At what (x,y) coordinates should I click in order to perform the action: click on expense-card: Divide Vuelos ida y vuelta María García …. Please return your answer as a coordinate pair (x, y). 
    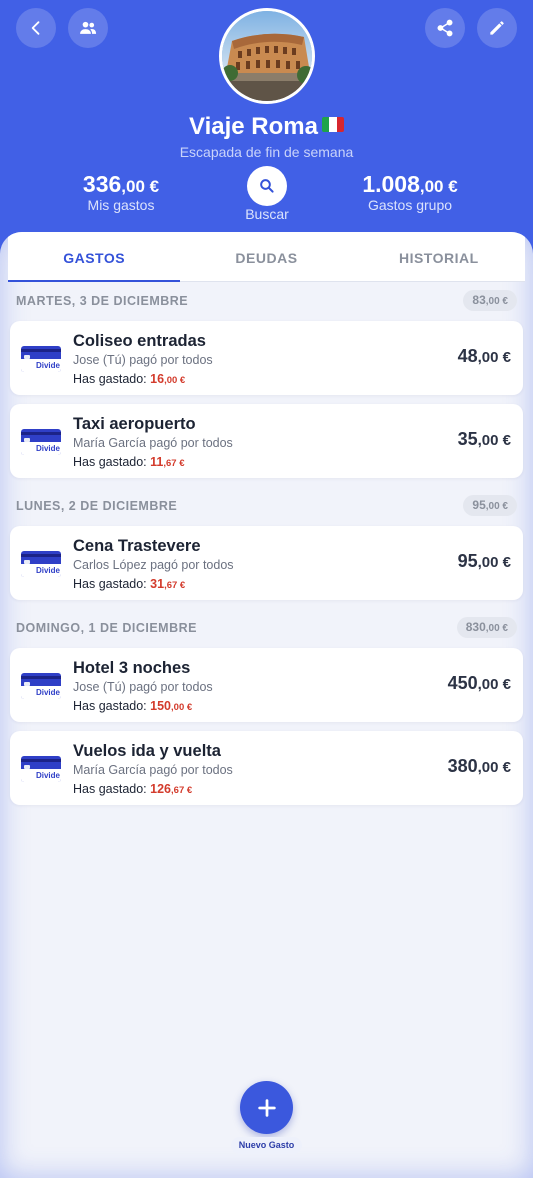
    Looking at the image, I should click on (266, 768).